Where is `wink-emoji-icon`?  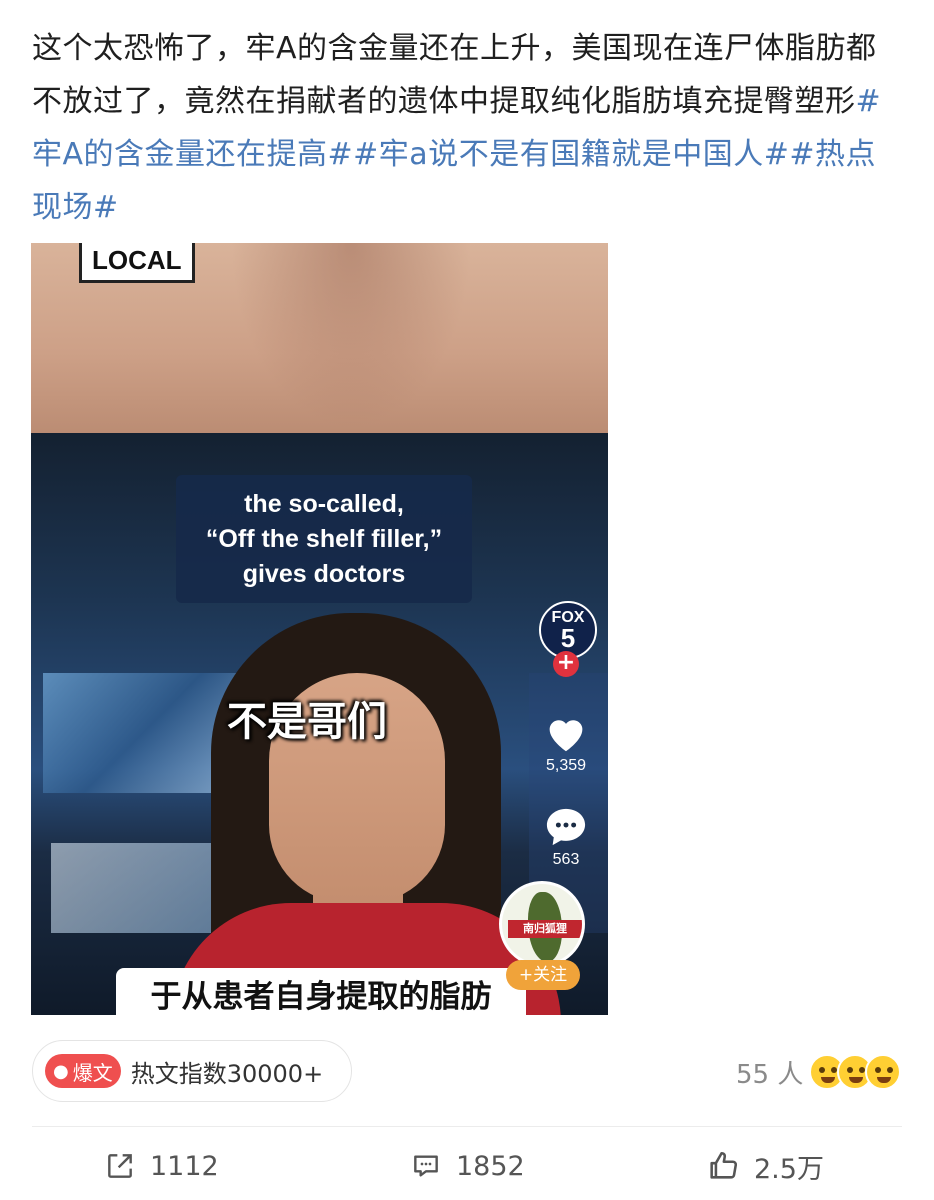
wink-emoji-icon is located at coordinates (883, 1072).